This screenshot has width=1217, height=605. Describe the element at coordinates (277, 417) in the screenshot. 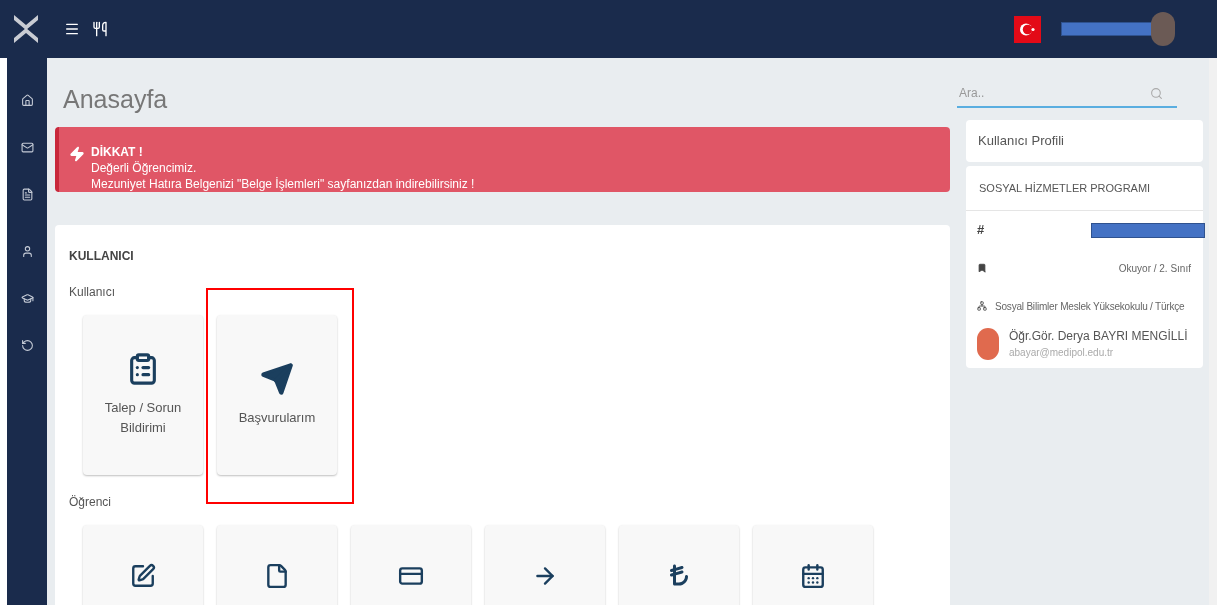

I see `tile-label: Başvurularım` at that location.